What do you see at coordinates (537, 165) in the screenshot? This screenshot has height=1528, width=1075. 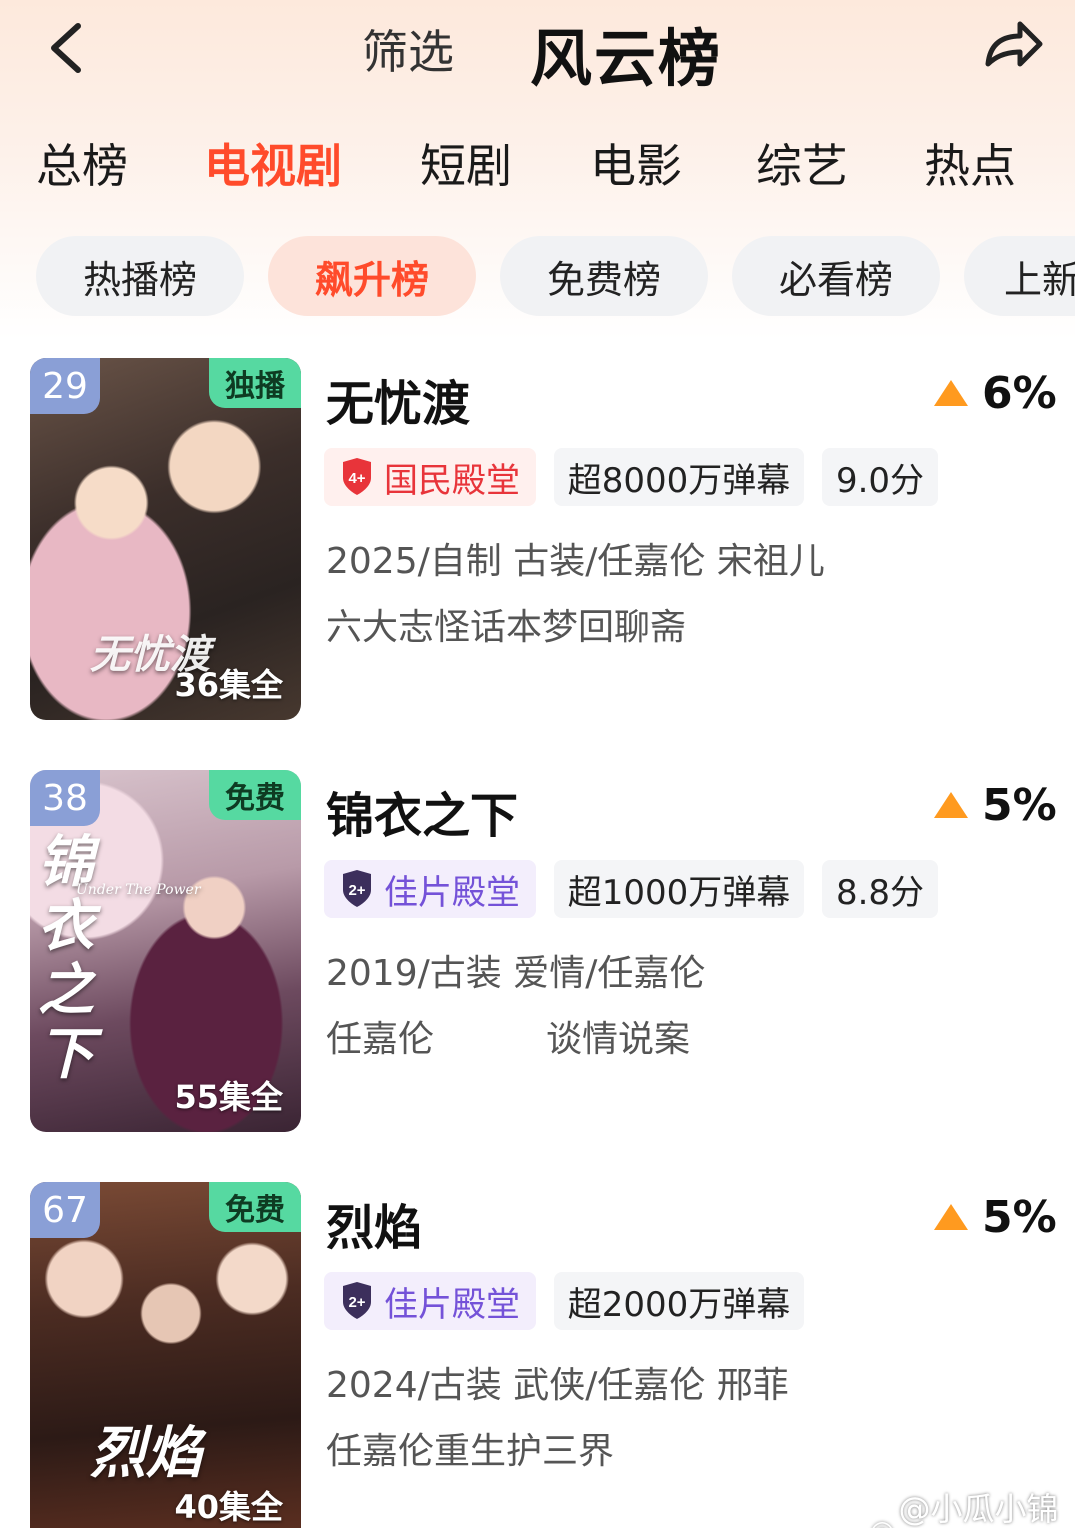 I see `category-tabs: 总榜 电视剧 短剧 电影 综艺 热点` at bounding box center [537, 165].